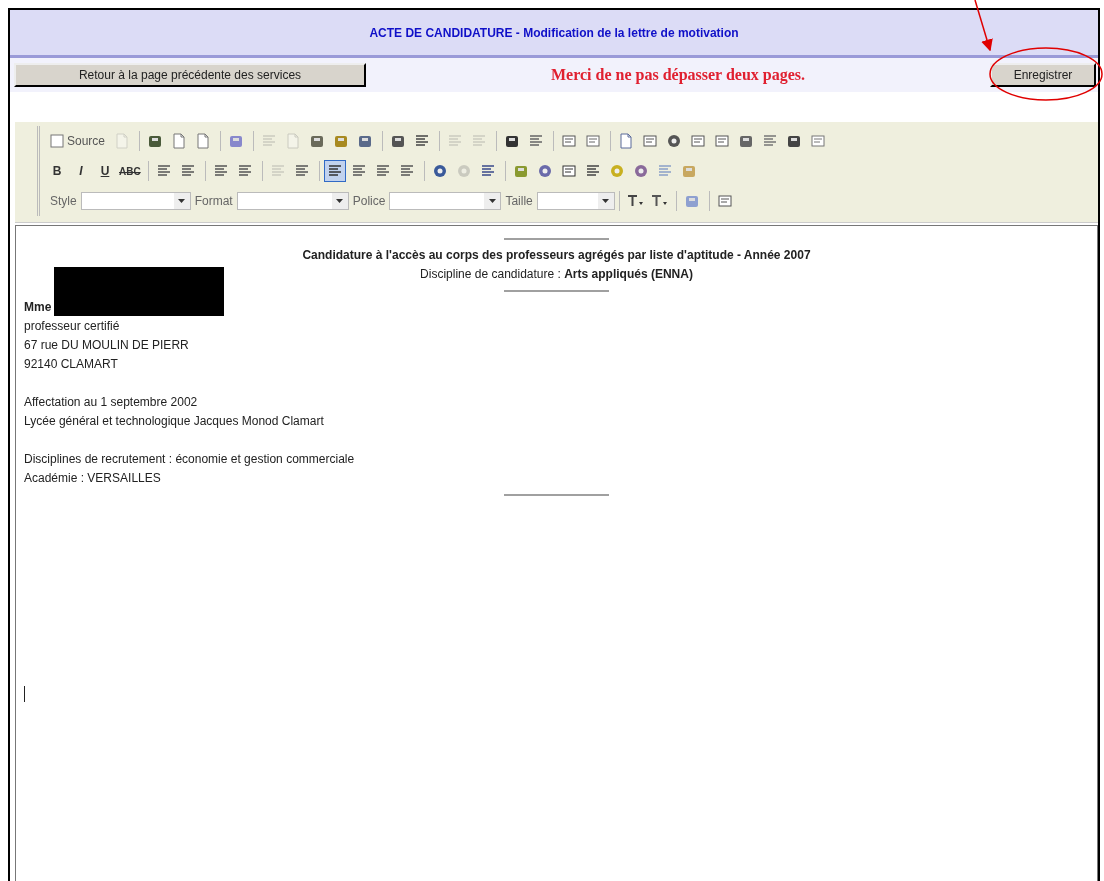 The height and width of the screenshot is (881, 1104). I want to click on letter-line: 92140 CLAMART, so click(71, 364).